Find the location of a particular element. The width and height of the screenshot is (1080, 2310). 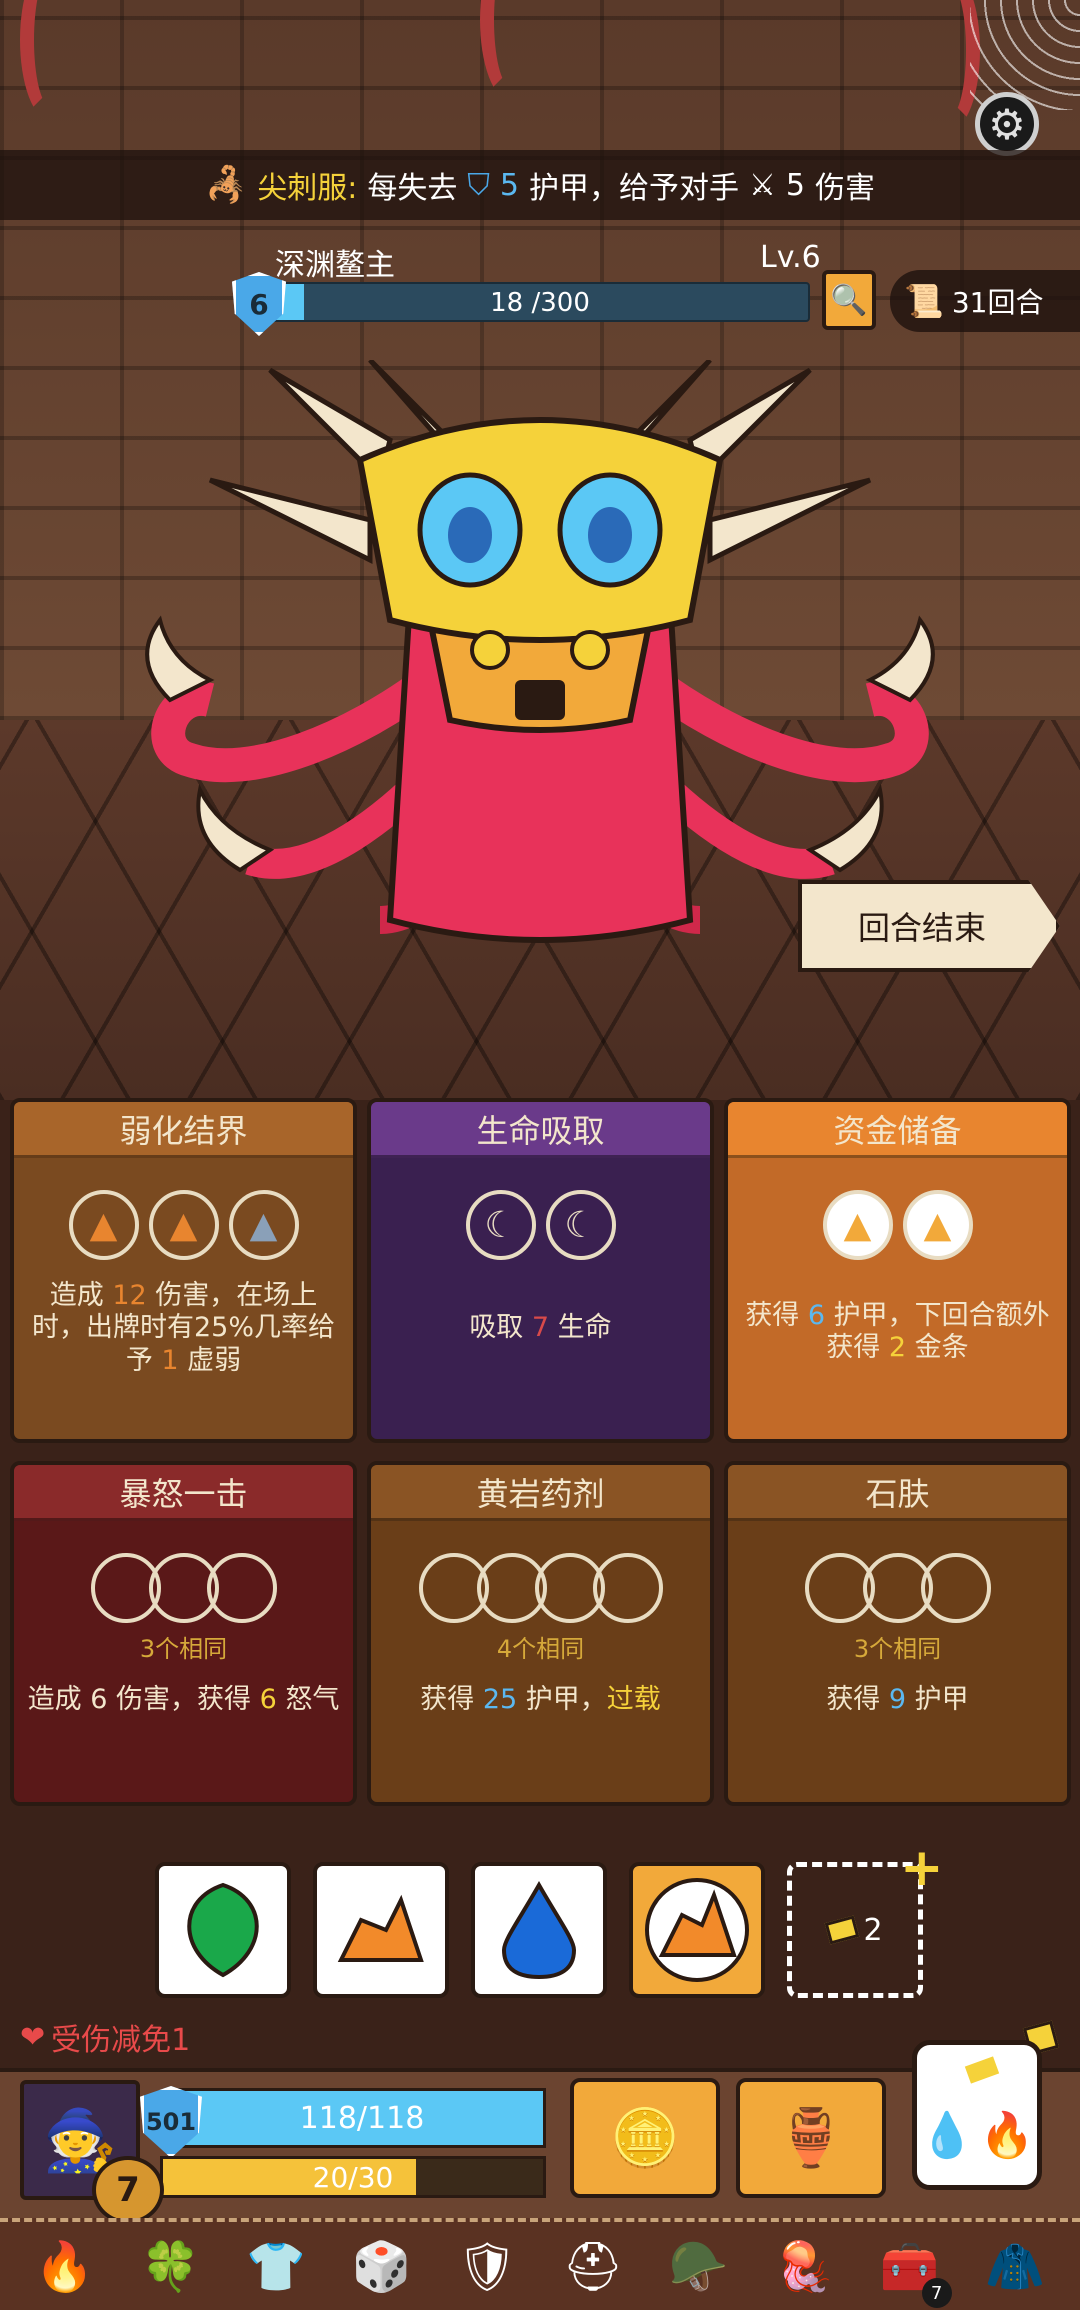

boss-trait-text-after: 伤害 is located at coordinates (845, 188).